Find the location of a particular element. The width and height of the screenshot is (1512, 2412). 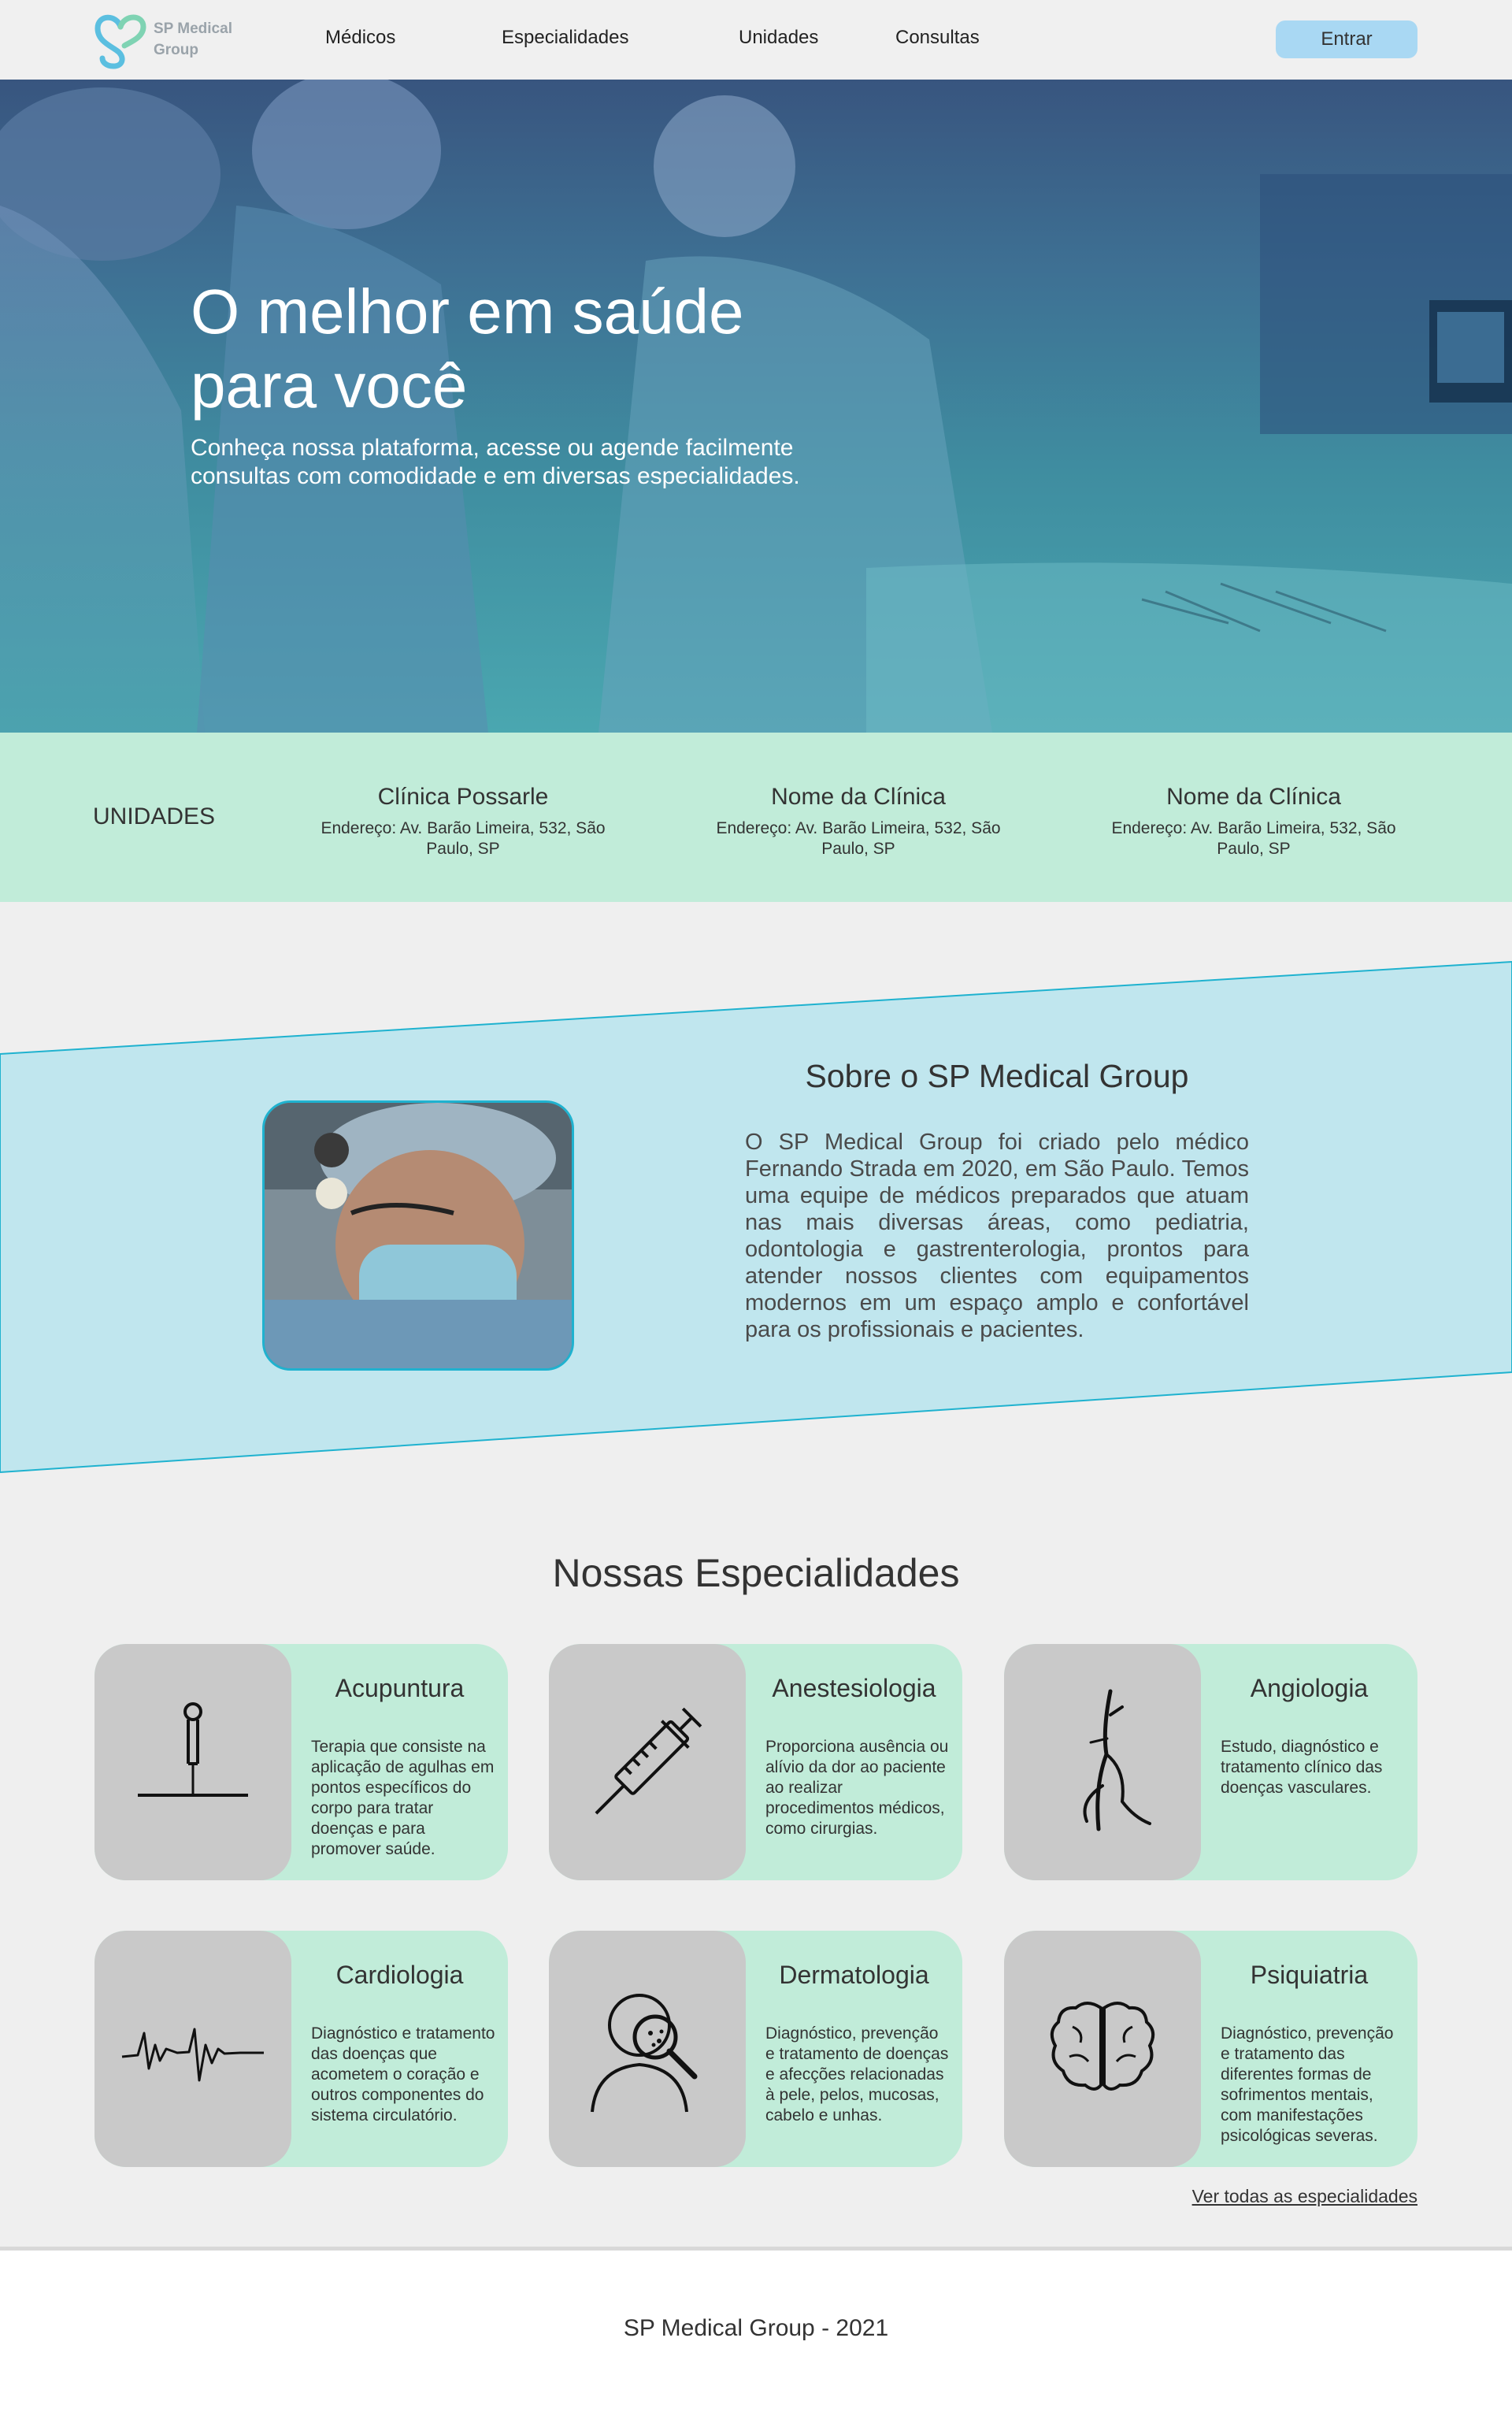

specialty-name: Cardiologia is located at coordinates (399, 1975).